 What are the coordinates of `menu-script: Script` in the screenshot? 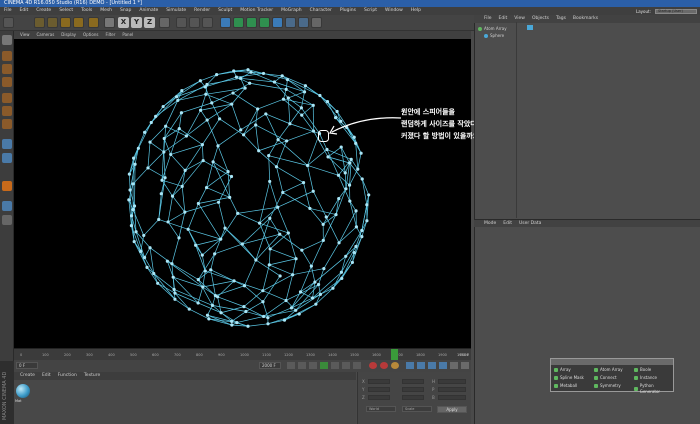 It's located at (370, 11).